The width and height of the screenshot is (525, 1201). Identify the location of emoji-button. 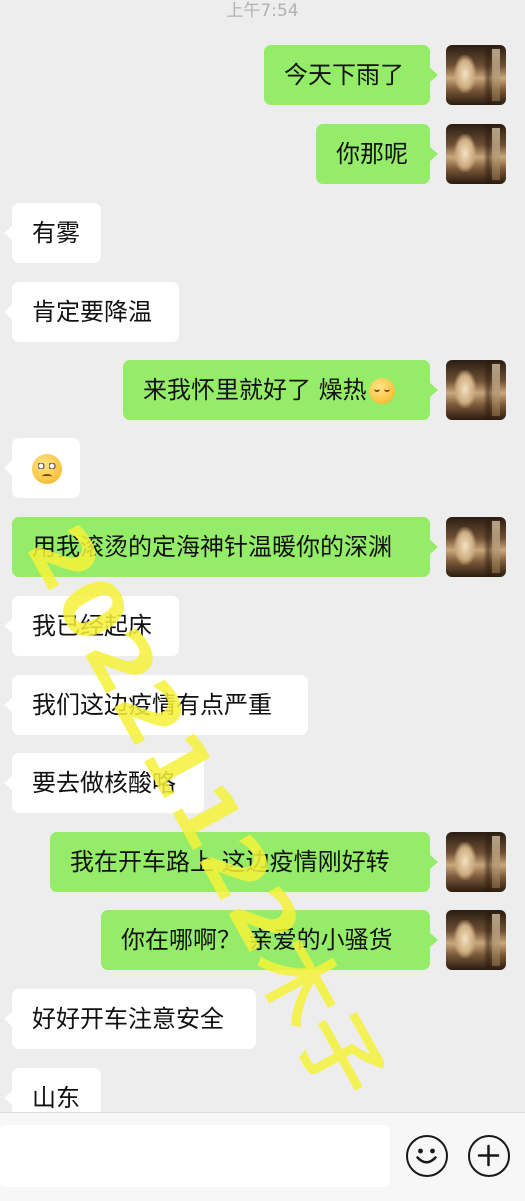
(427, 1156).